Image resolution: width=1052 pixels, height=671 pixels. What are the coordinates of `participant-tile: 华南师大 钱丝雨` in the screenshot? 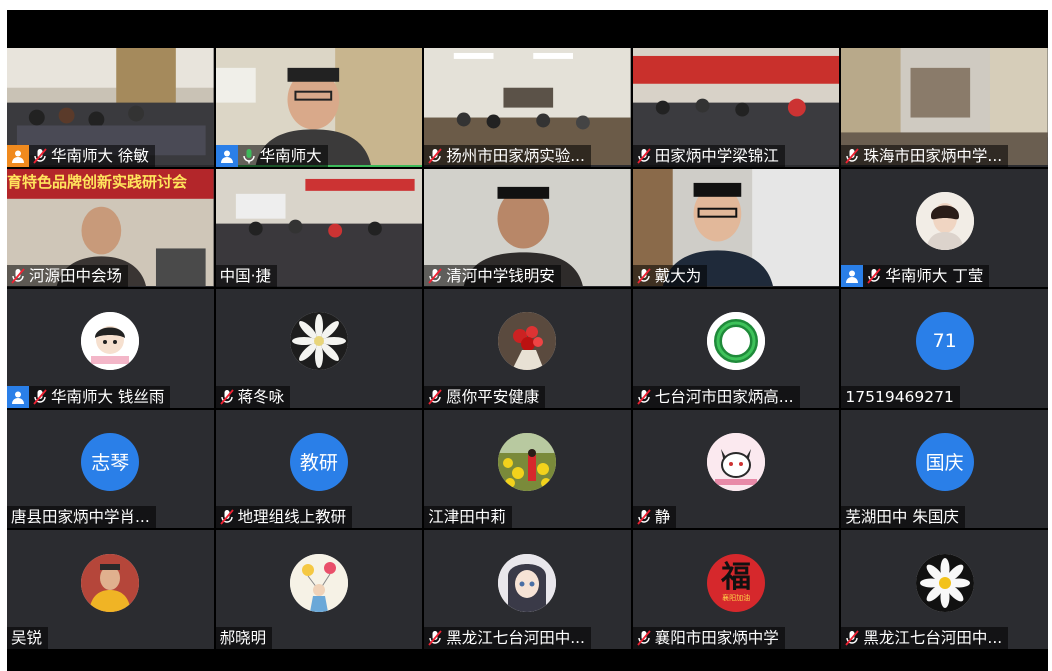 It's located at (110, 348).